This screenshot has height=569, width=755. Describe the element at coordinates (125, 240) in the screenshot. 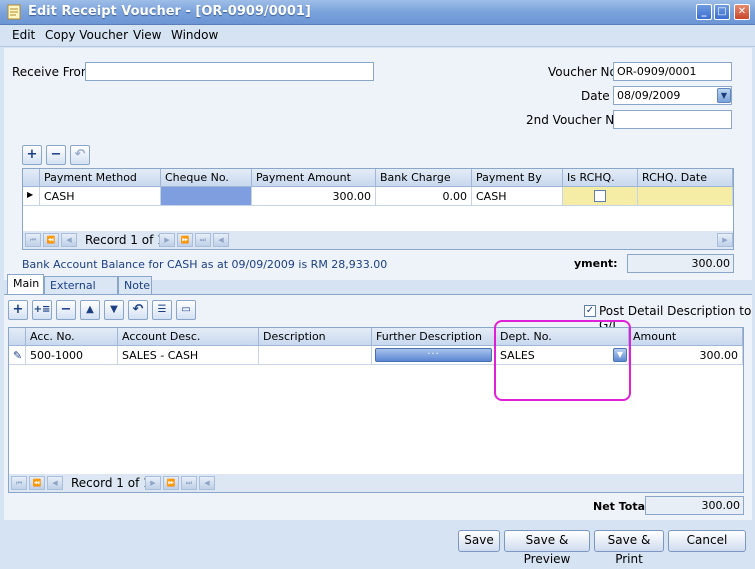

I see `payment-record-count: Record 1 of 1` at that location.